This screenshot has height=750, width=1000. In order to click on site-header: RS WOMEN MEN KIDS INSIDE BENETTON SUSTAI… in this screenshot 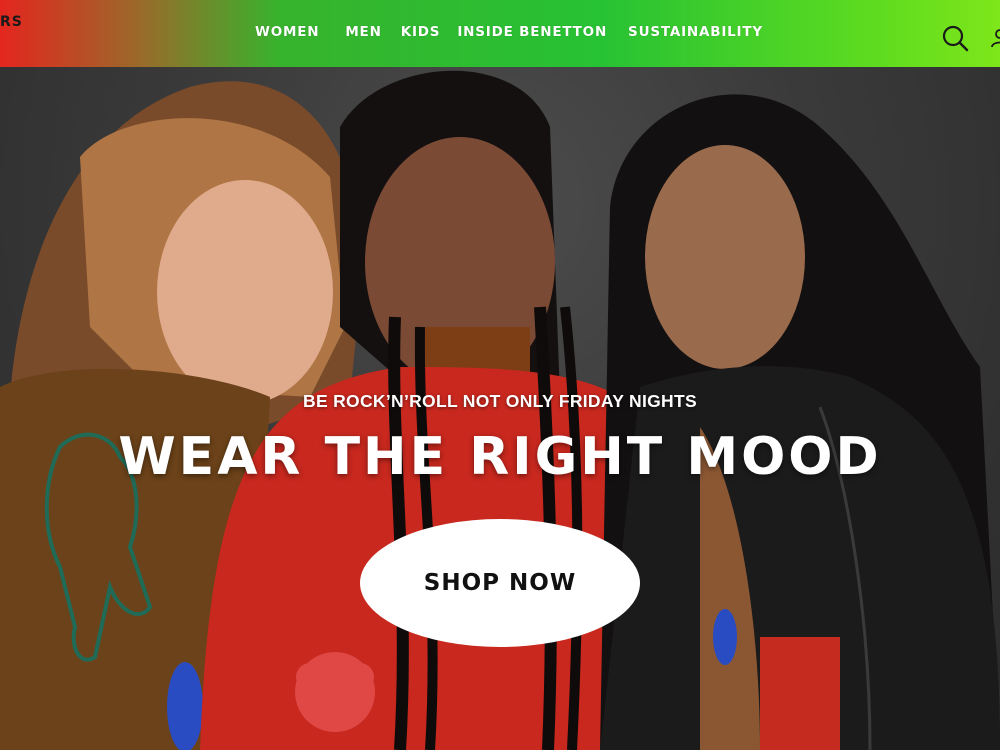, I will do `click(500, 33)`.